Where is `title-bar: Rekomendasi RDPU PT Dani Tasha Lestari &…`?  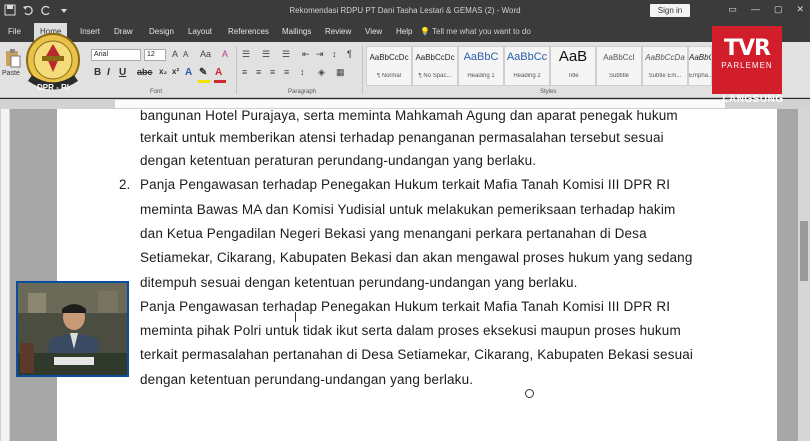
title-bar: Rekomendasi RDPU PT Dani Tasha Lestari &… is located at coordinates (405, 11).